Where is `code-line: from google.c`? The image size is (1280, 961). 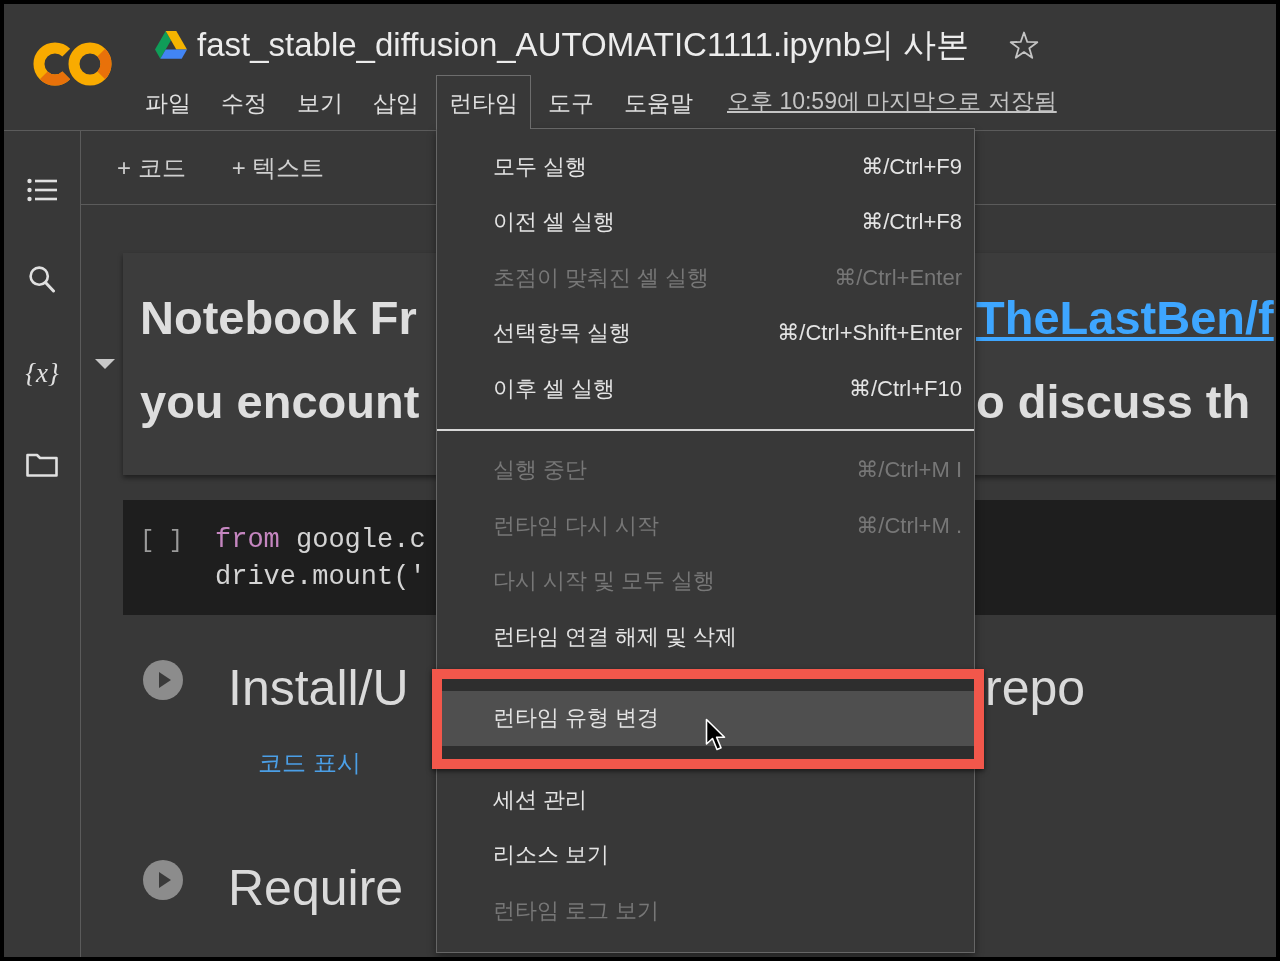
code-line: from google.c is located at coordinates (320, 540).